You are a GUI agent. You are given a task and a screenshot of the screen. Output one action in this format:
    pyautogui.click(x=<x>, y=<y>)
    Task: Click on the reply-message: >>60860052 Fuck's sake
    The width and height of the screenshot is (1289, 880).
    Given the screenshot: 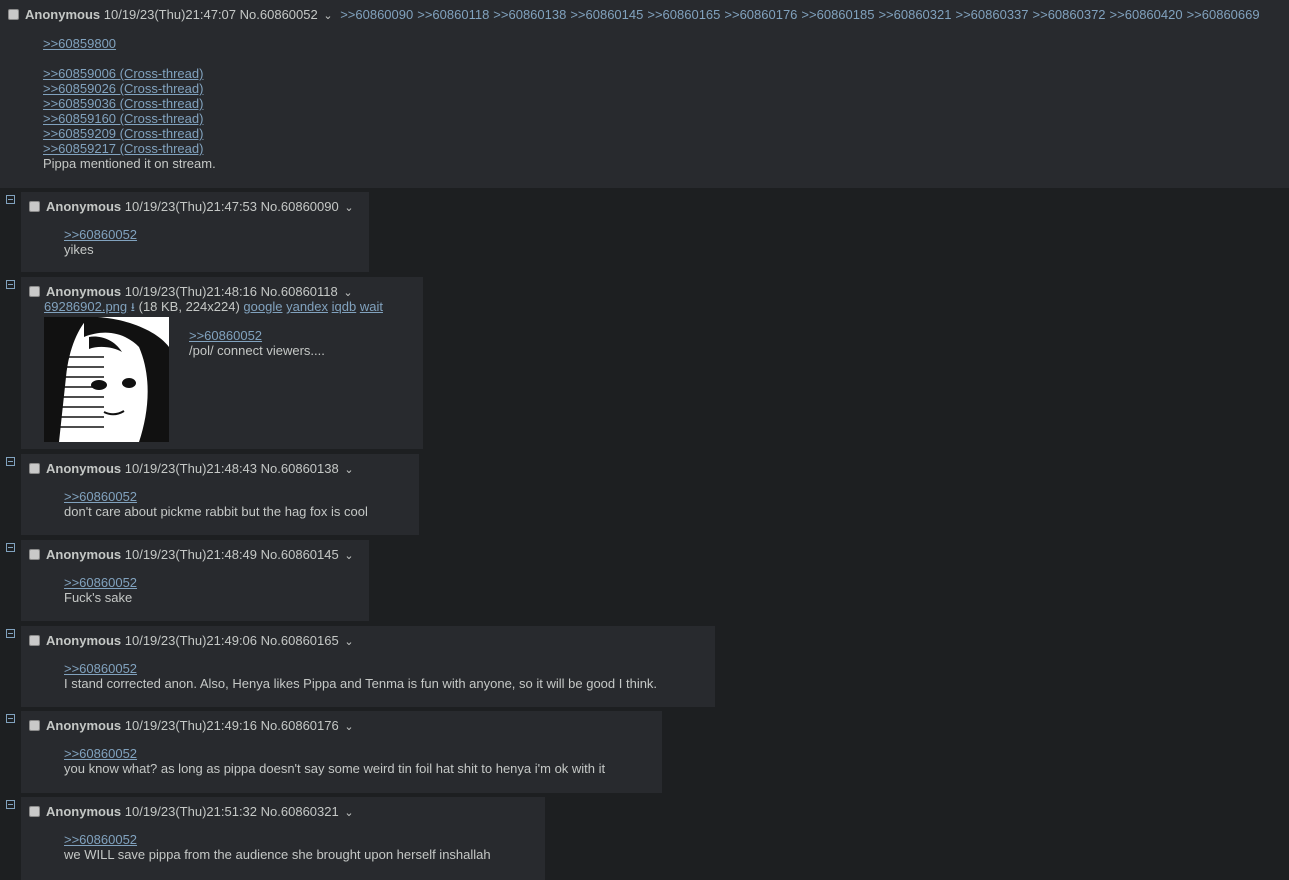 What is the action you would take?
    pyautogui.click(x=100, y=590)
    